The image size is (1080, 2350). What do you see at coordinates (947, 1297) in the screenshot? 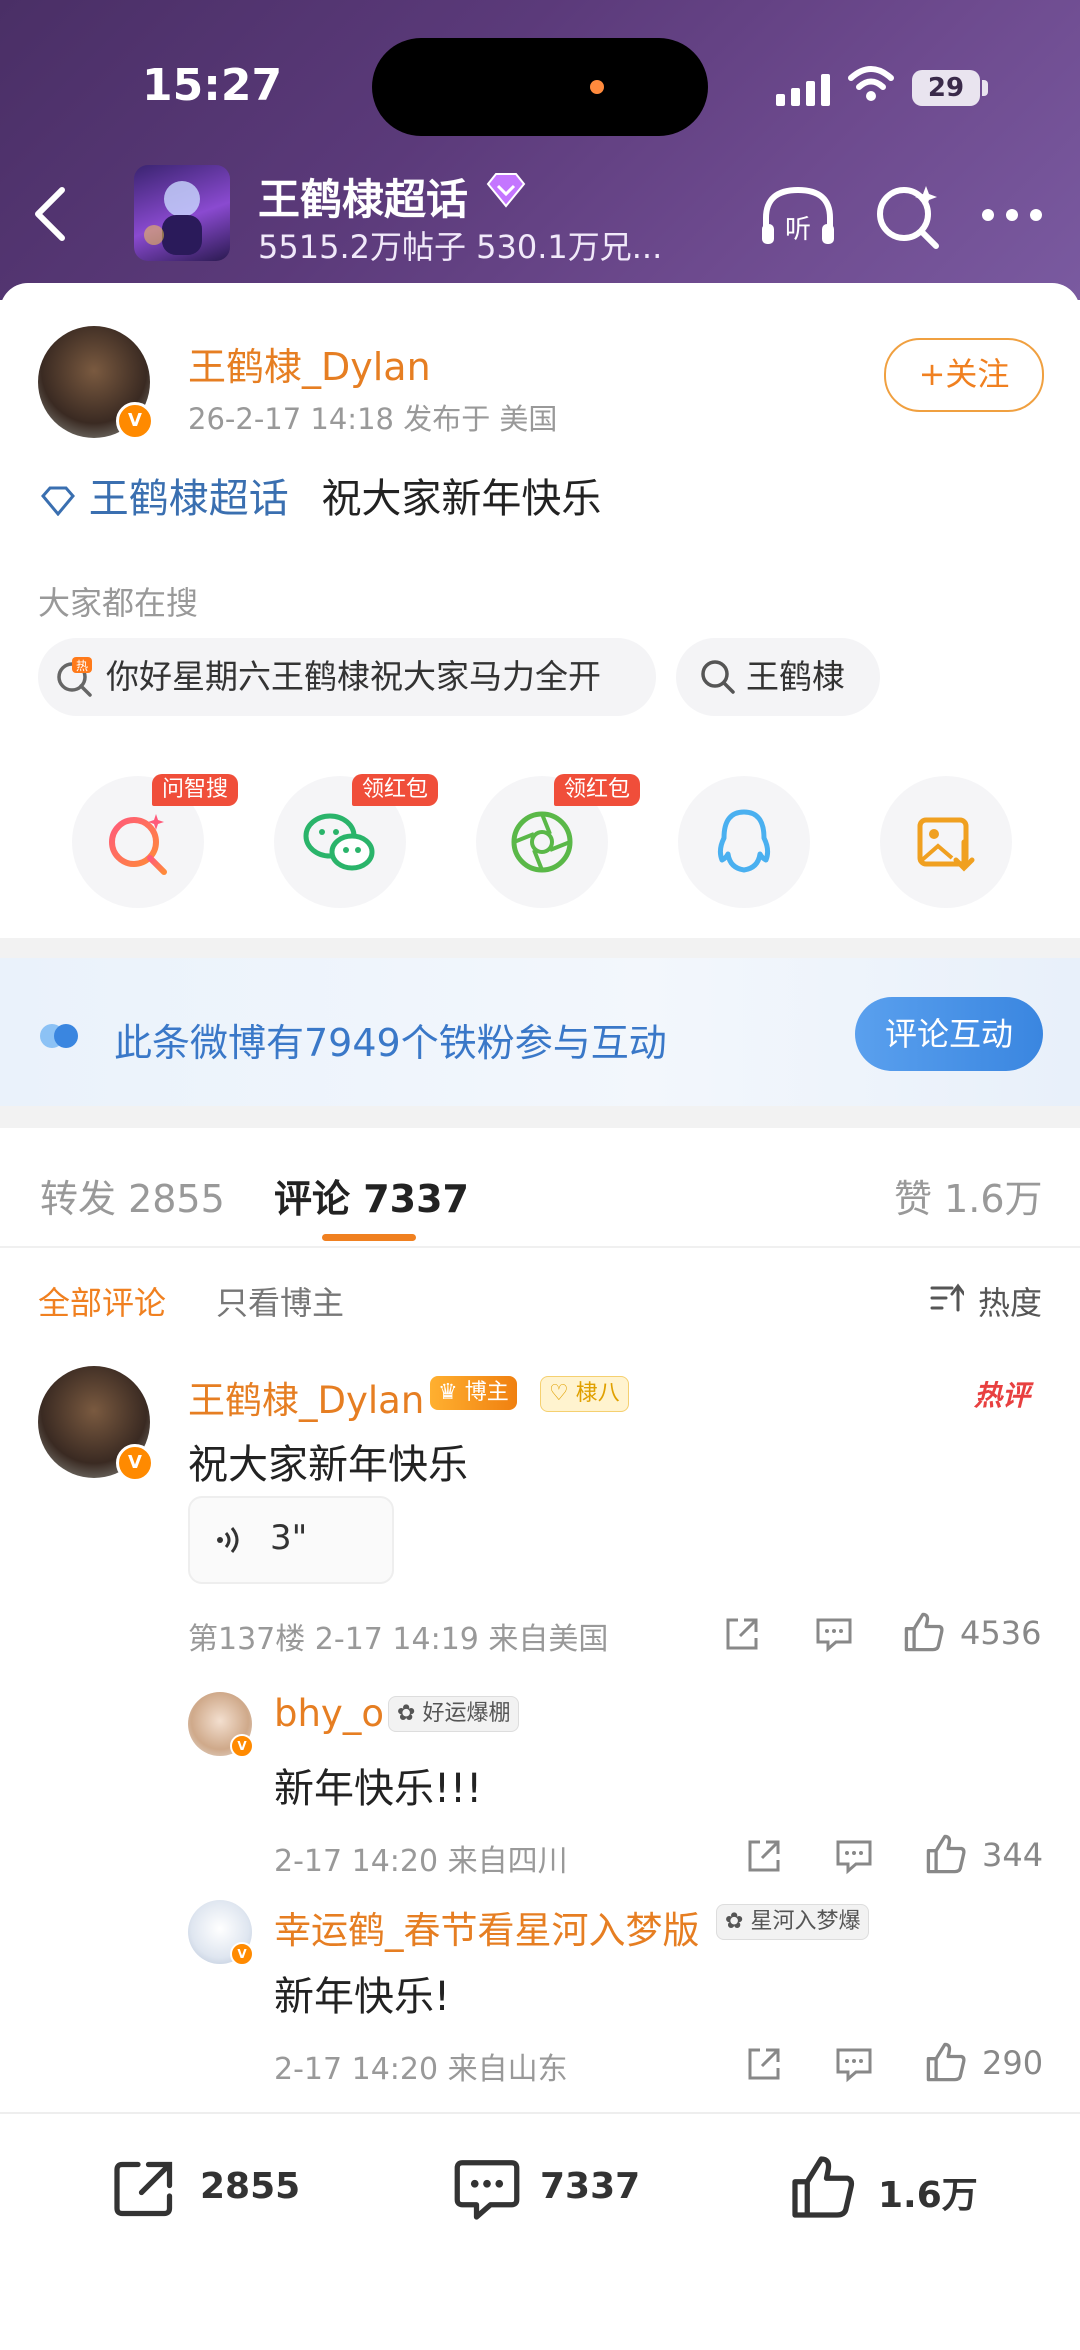
I see `sort-icon` at bounding box center [947, 1297].